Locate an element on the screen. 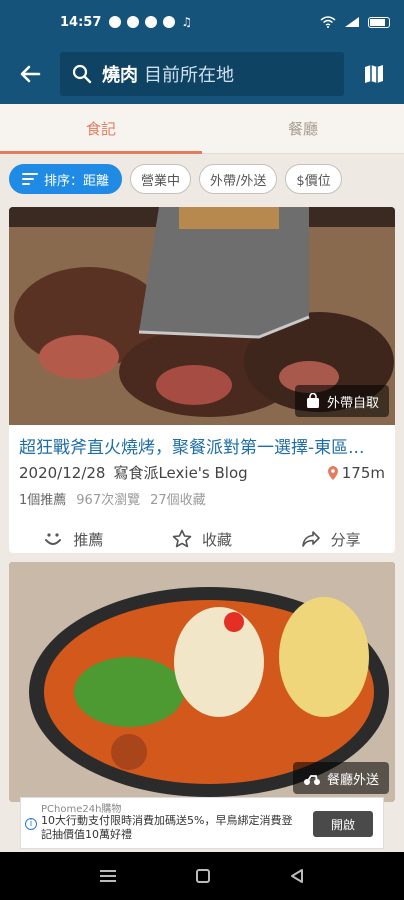 The height and width of the screenshot is (900, 404). back-nav-icon is located at coordinates (297, 876).